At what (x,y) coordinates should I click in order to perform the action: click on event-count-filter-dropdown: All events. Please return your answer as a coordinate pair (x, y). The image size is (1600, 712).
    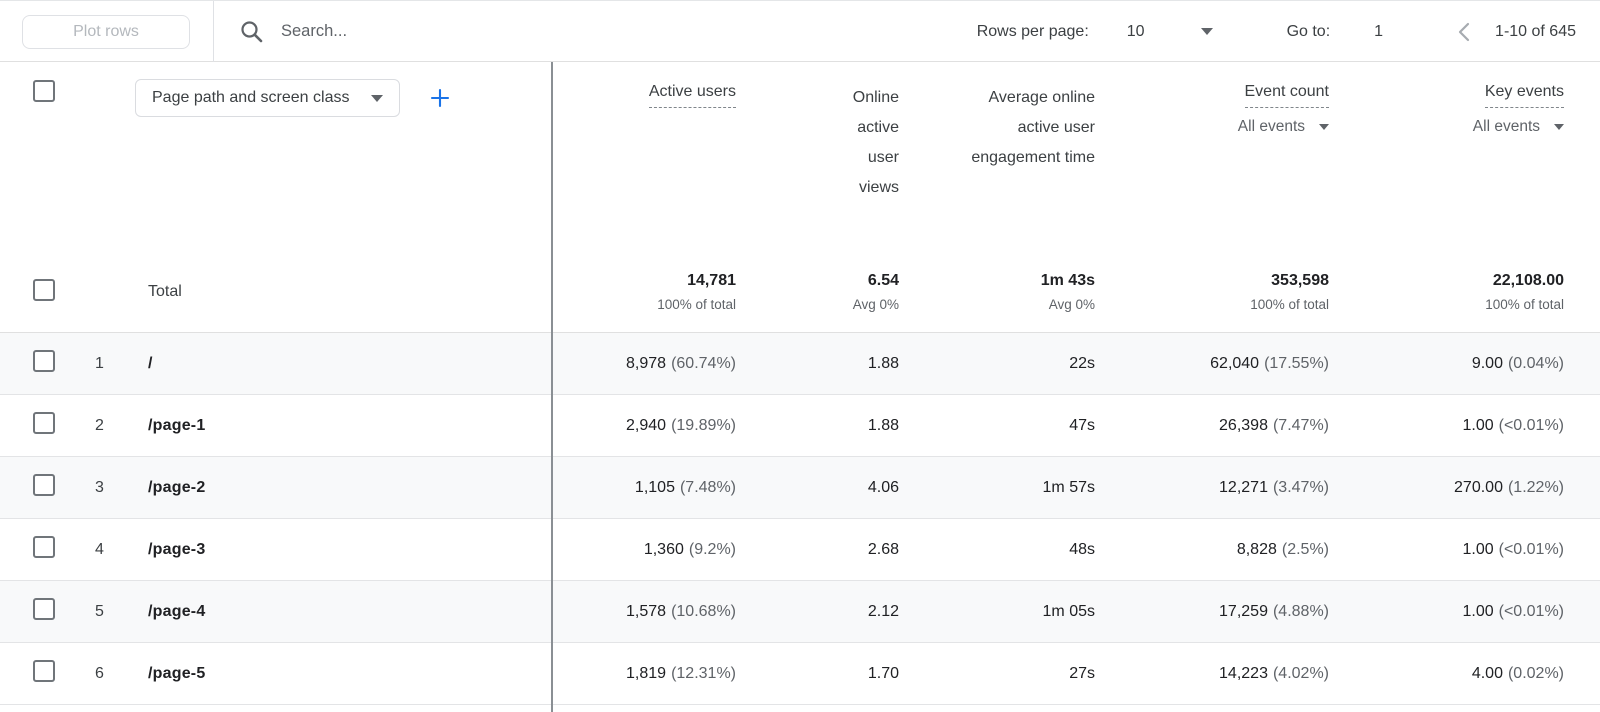
    Looking at the image, I should click on (1212, 127).